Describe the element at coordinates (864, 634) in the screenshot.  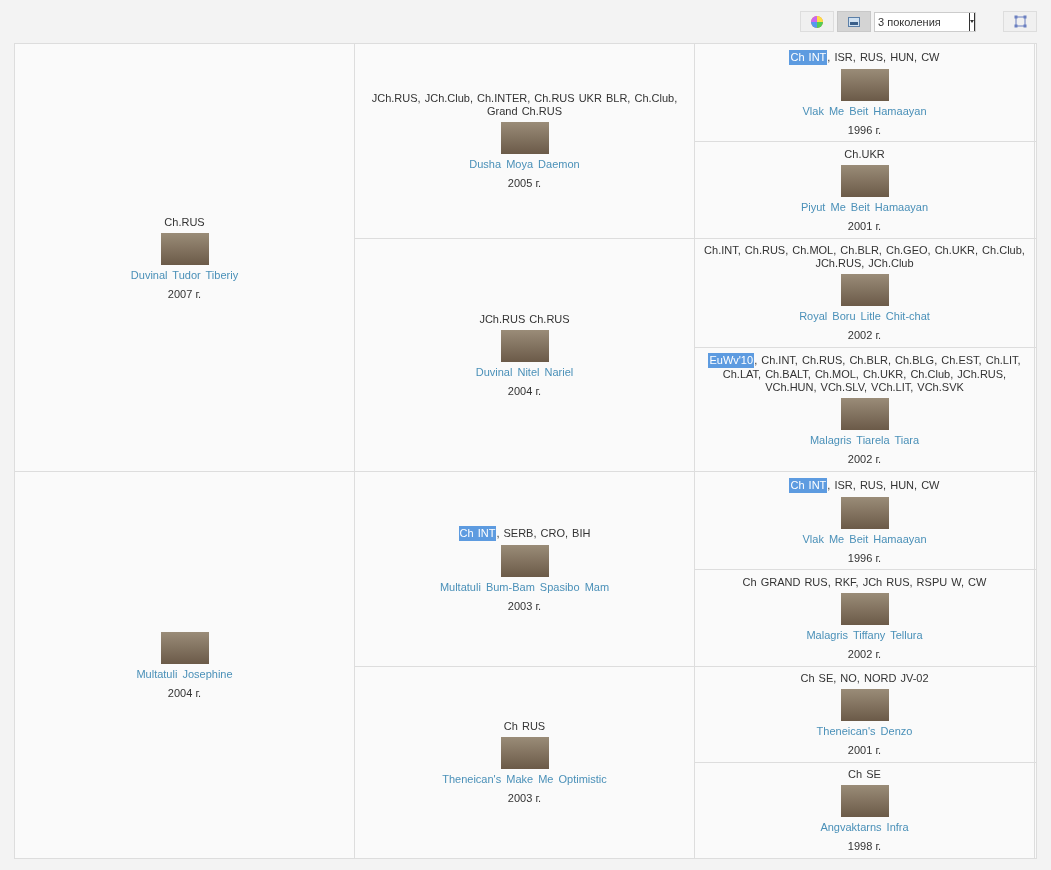
I see `dog-name-link: Malagris Tiffany Tellura` at that location.